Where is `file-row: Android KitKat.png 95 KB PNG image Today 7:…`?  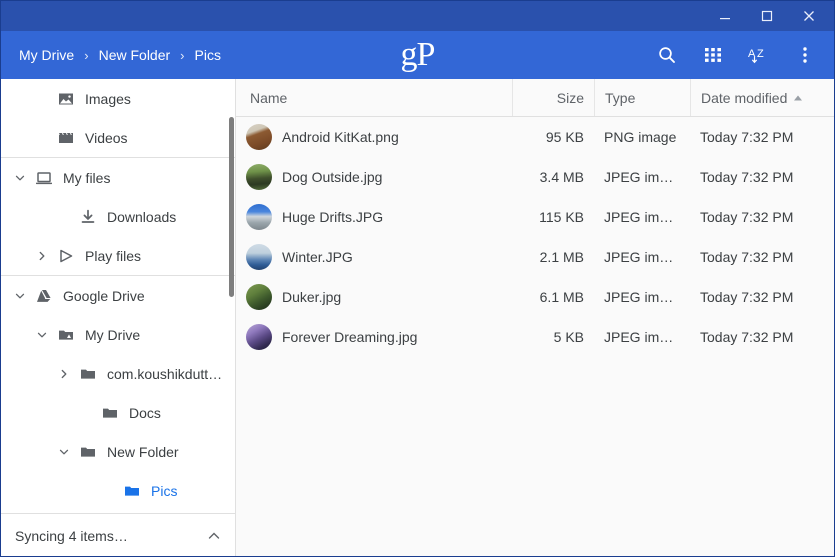
file-row: Android KitKat.png 95 KB PNG image Today 7:… is located at coordinates (535, 137).